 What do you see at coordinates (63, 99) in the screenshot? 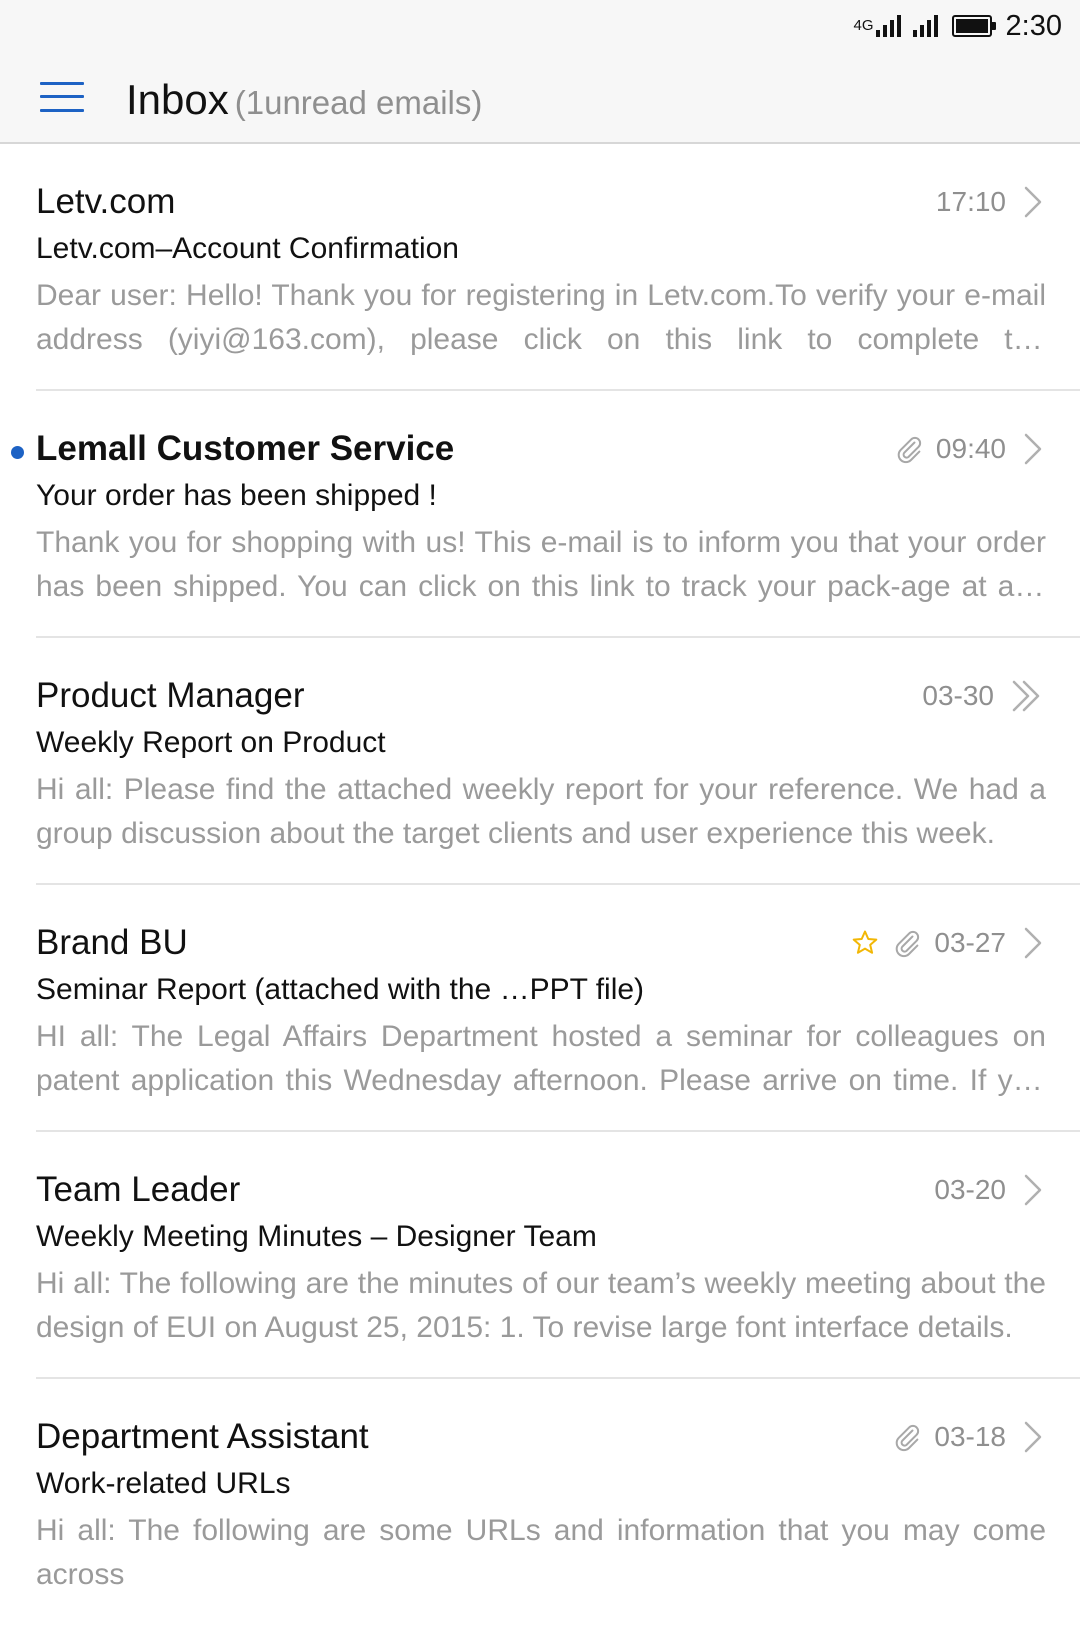
I see `menu-icon` at bounding box center [63, 99].